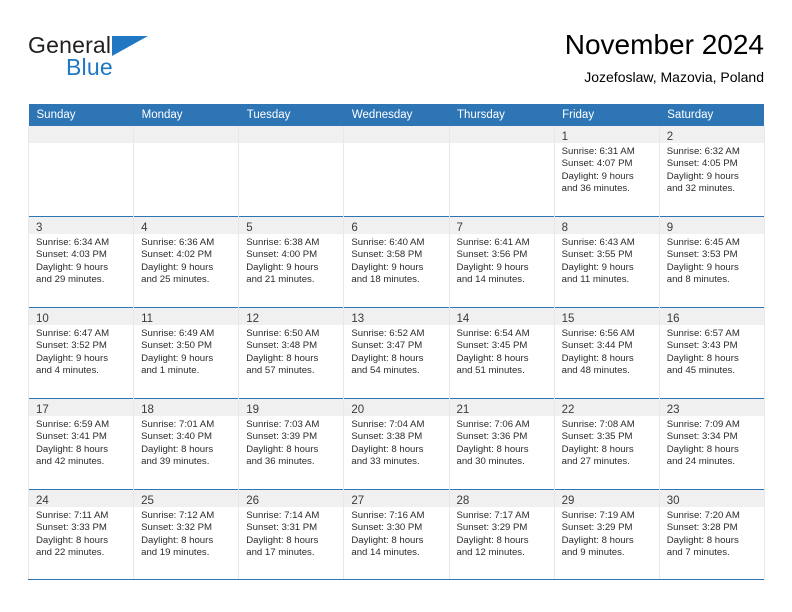 Image resolution: width=792 pixels, height=612 pixels. I want to click on sunrise-time: Sunrise: 7:03 AM, so click(283, 424).